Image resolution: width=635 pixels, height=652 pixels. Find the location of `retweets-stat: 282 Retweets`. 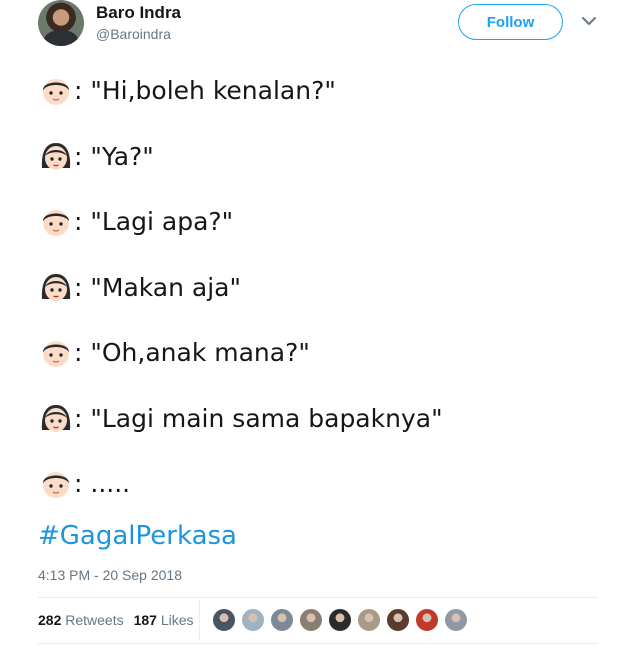

retweets-stat: 282 Retweets is located at coordinates (81, 620).